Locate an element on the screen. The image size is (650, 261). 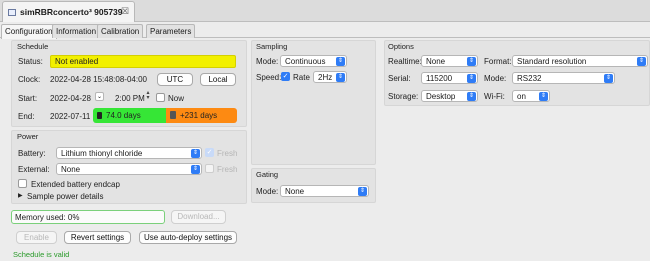
tab-parameters: Parameters is located at coordinates (171, 31).